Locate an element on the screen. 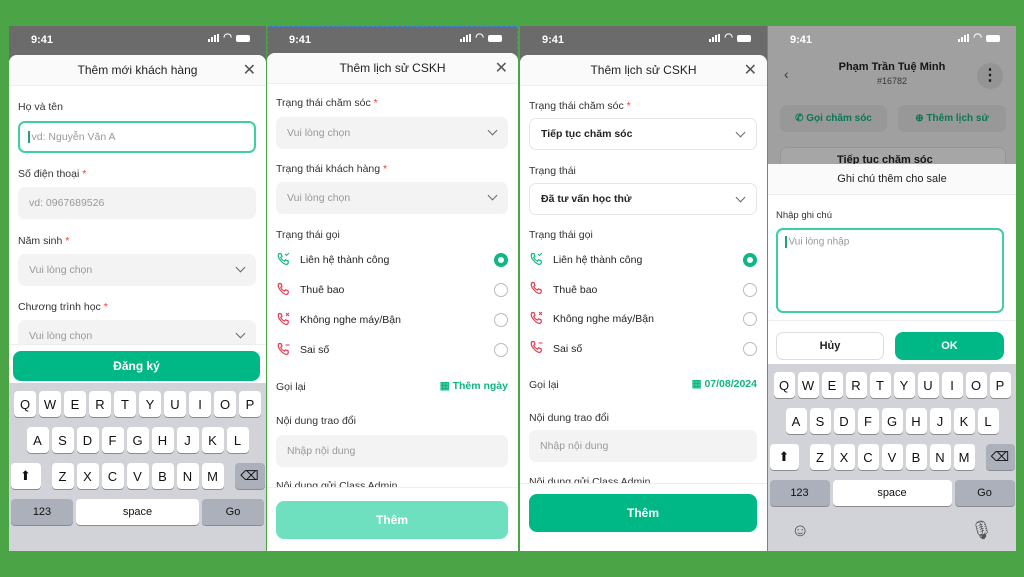 The image size is (1024, 577). add-button-disabled: Thêm is located at coordinates (392, 520).